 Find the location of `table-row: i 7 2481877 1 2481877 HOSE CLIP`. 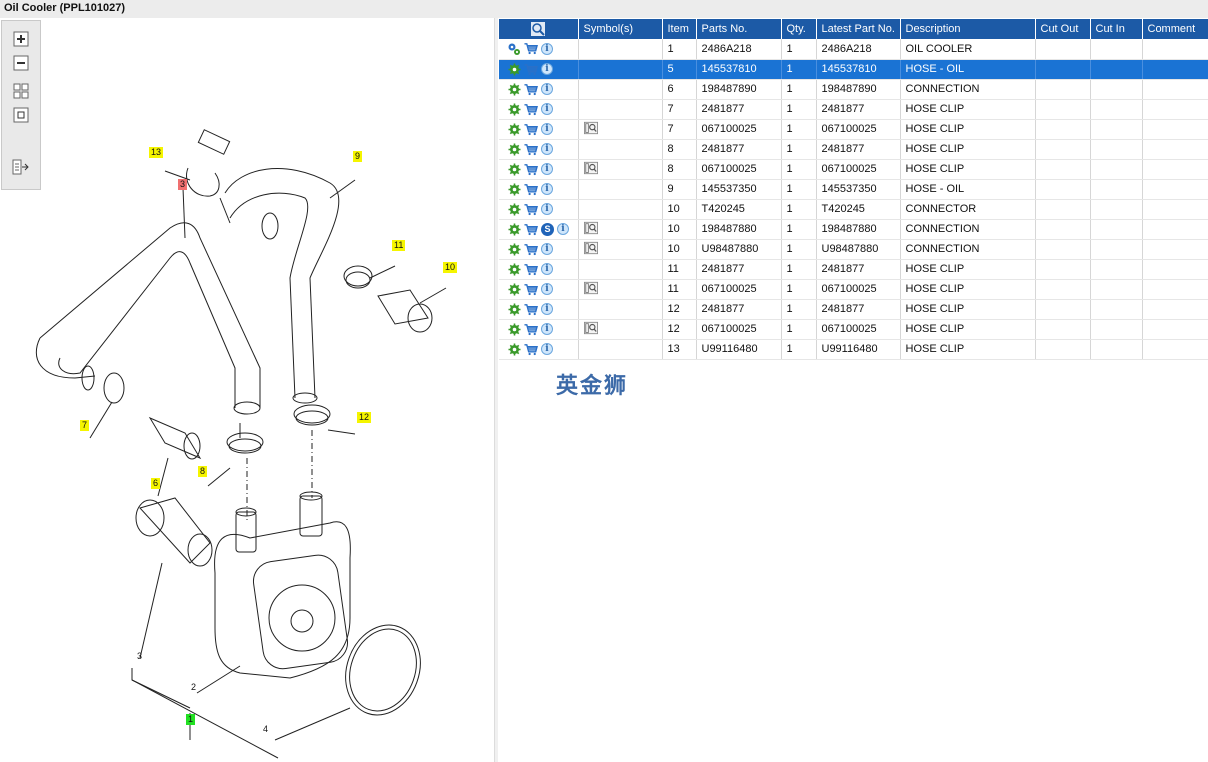

table-row: i 7 2481877 1 2481877 HOSE CLIP is located at coordinates (853, 109).